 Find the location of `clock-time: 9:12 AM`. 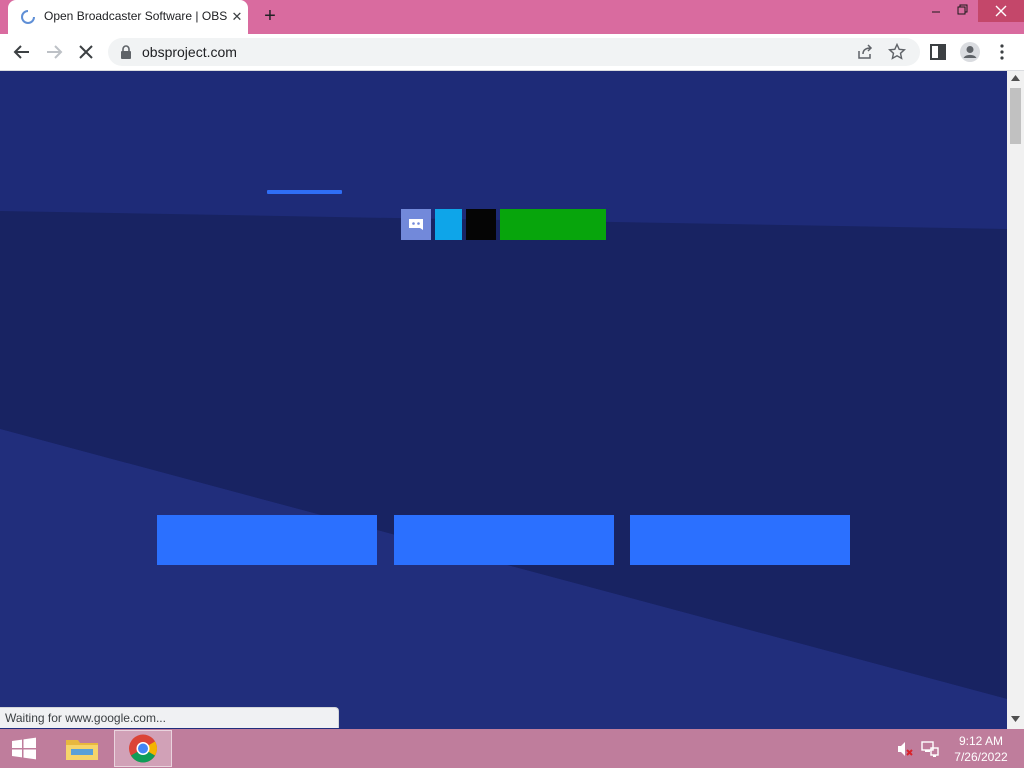

clock-time: 9:12 AM is located at coordinates (981, 741).